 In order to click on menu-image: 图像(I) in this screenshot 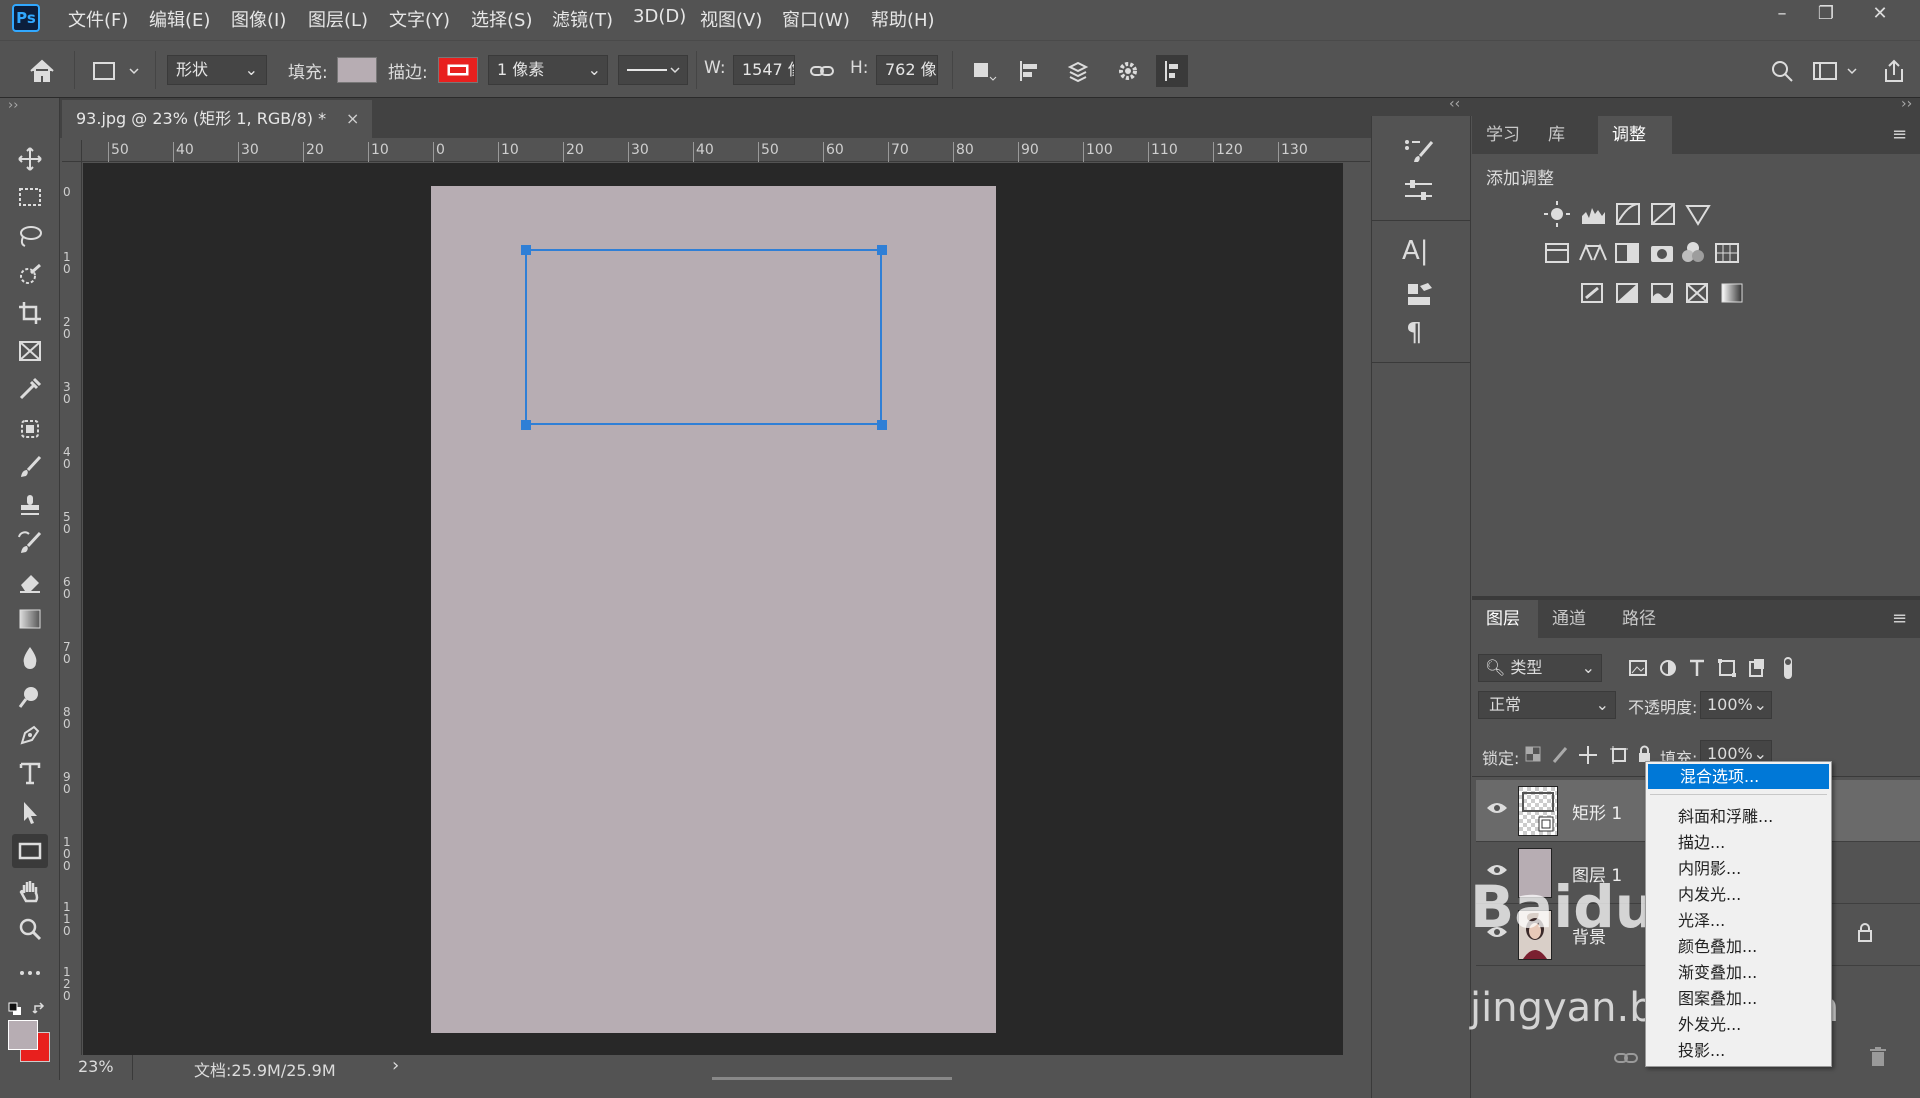, I will do `click(258, 19)`.